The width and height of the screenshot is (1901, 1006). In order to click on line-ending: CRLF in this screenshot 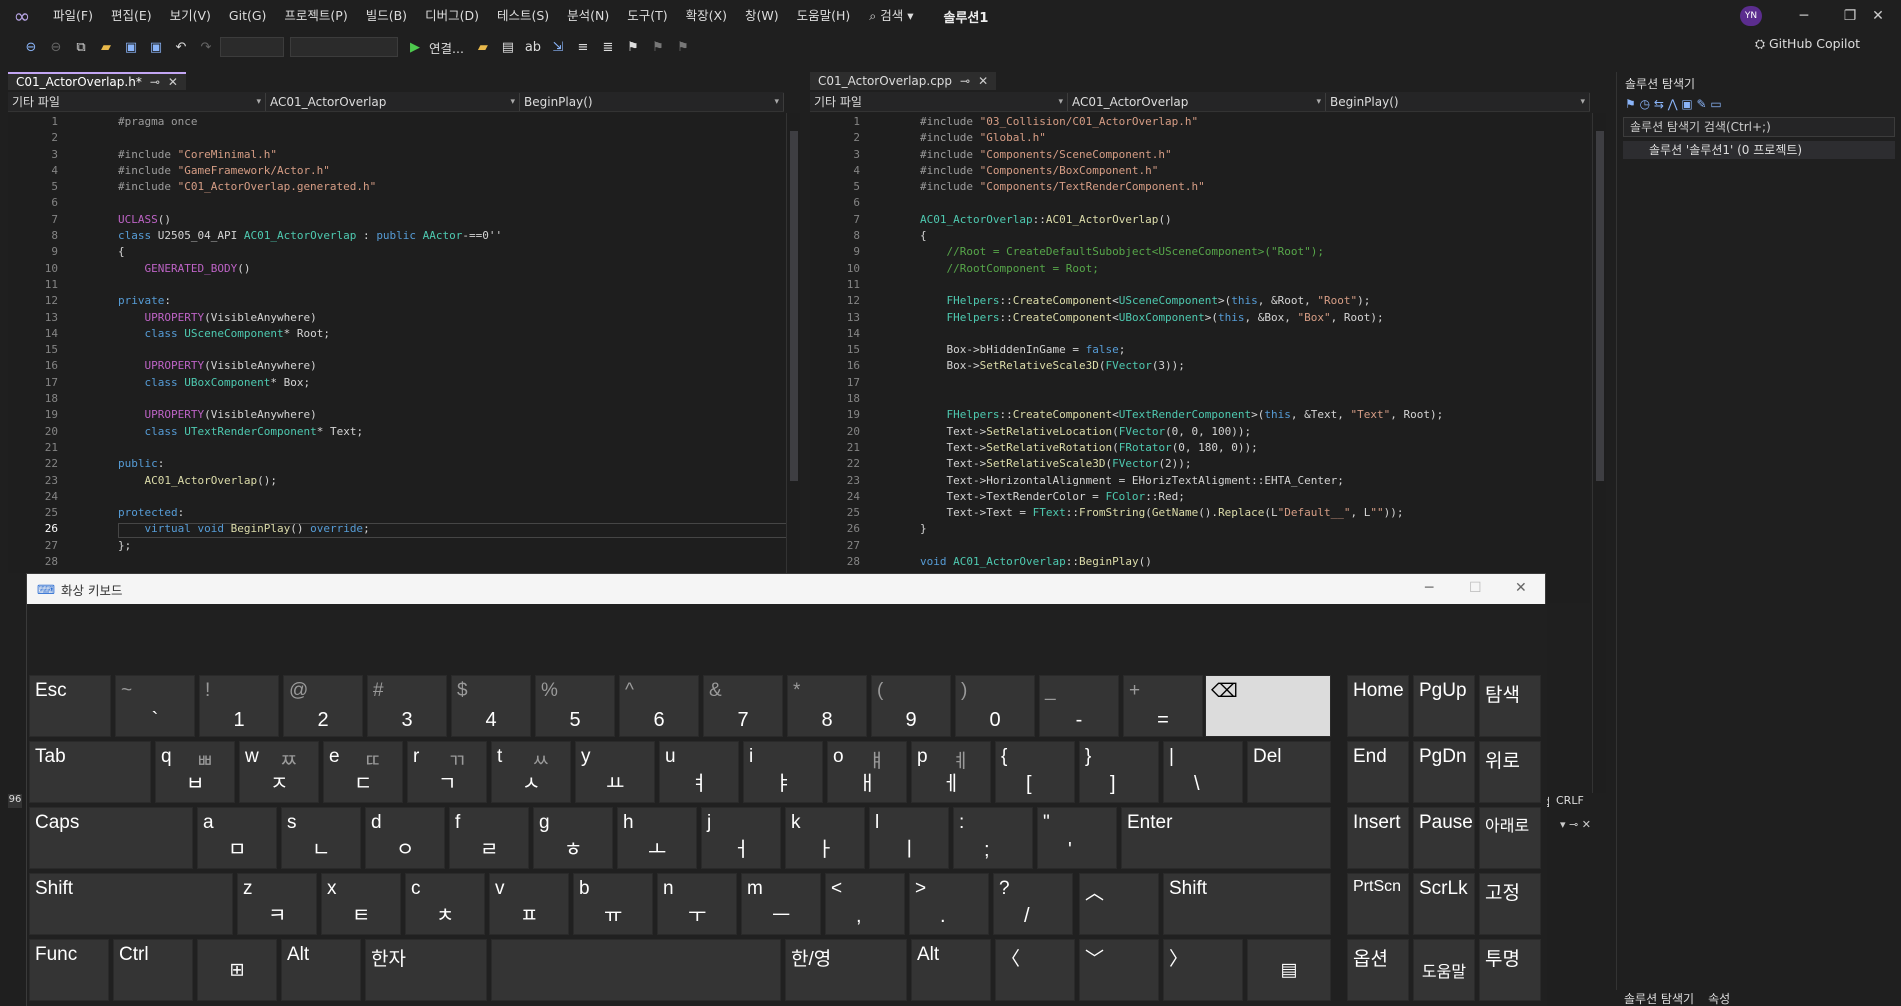, I will do `click(1570, 800)`.